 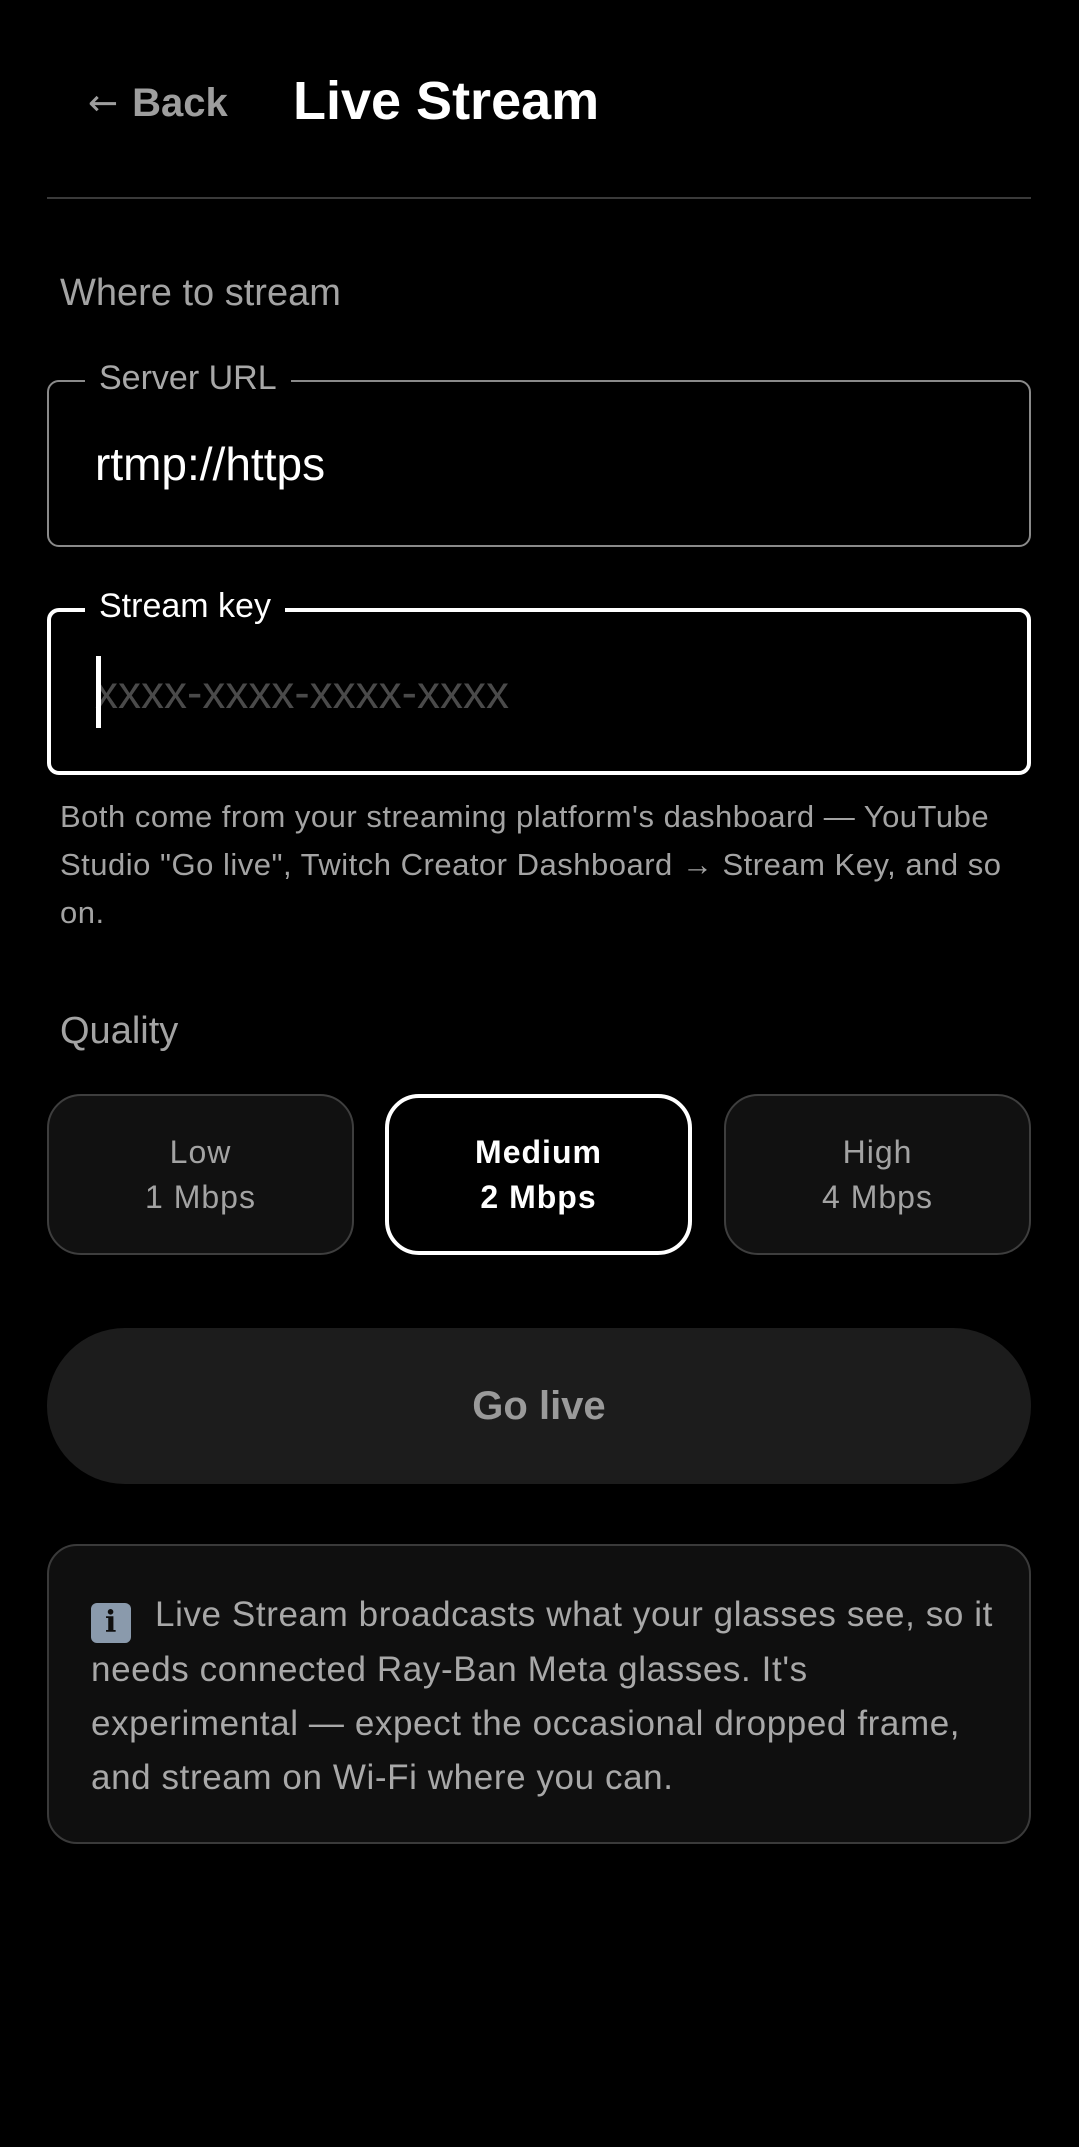 What do you see at coordinates (200, 1151) in the screenshot?
I see `quality-option-name: Low` at bounding box center [200, 1151].